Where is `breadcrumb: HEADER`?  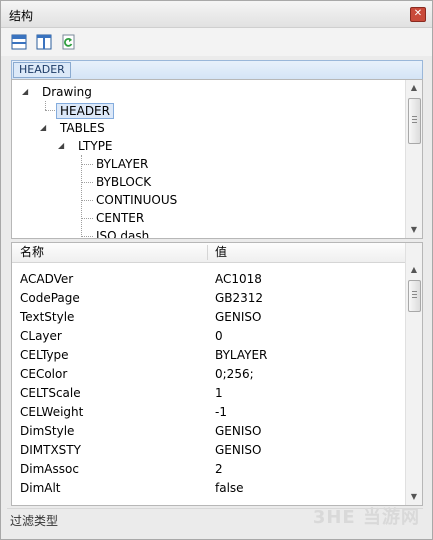
breadcrumb: HEADER is located at coordinates (217, 70).